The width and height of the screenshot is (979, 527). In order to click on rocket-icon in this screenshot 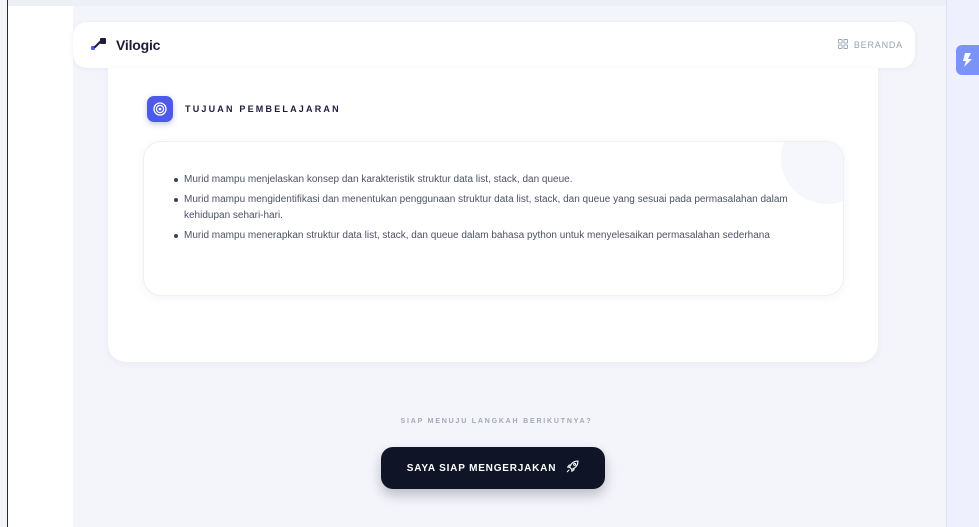, I will do `click(572, 468)`.